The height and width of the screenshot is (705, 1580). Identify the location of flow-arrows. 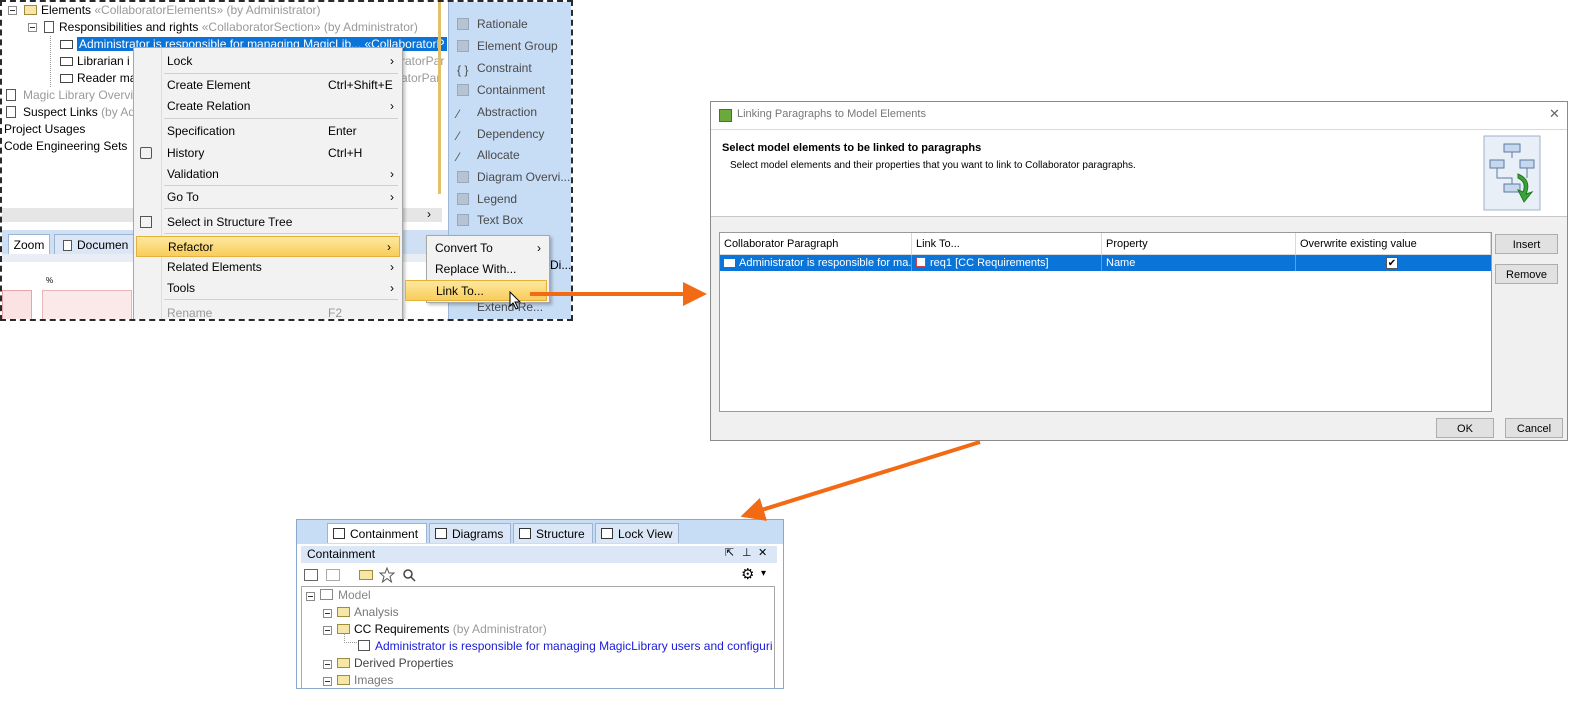
(755, 401).